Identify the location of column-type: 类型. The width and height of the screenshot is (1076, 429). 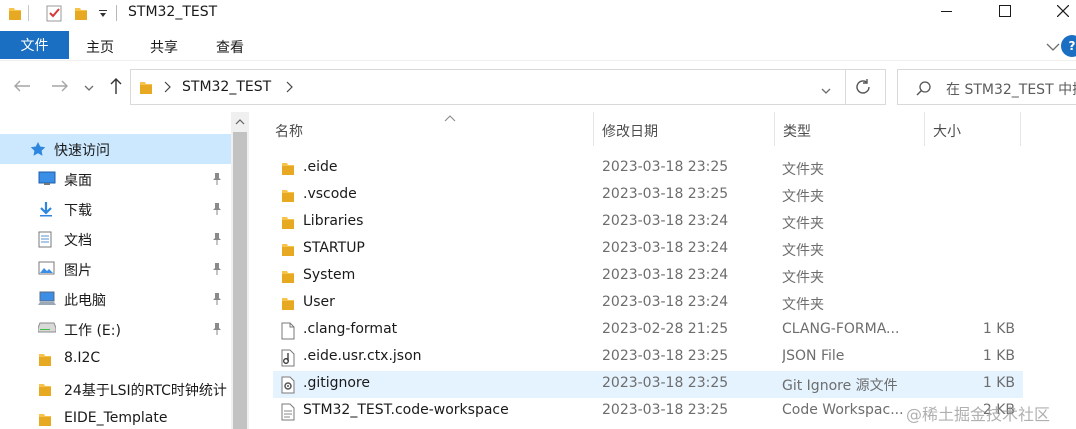
(850, 129).